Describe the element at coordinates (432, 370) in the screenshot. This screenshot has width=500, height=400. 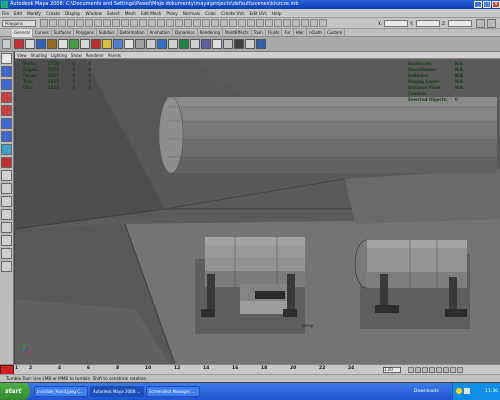
I see `playback-play-back-icon` at that location.